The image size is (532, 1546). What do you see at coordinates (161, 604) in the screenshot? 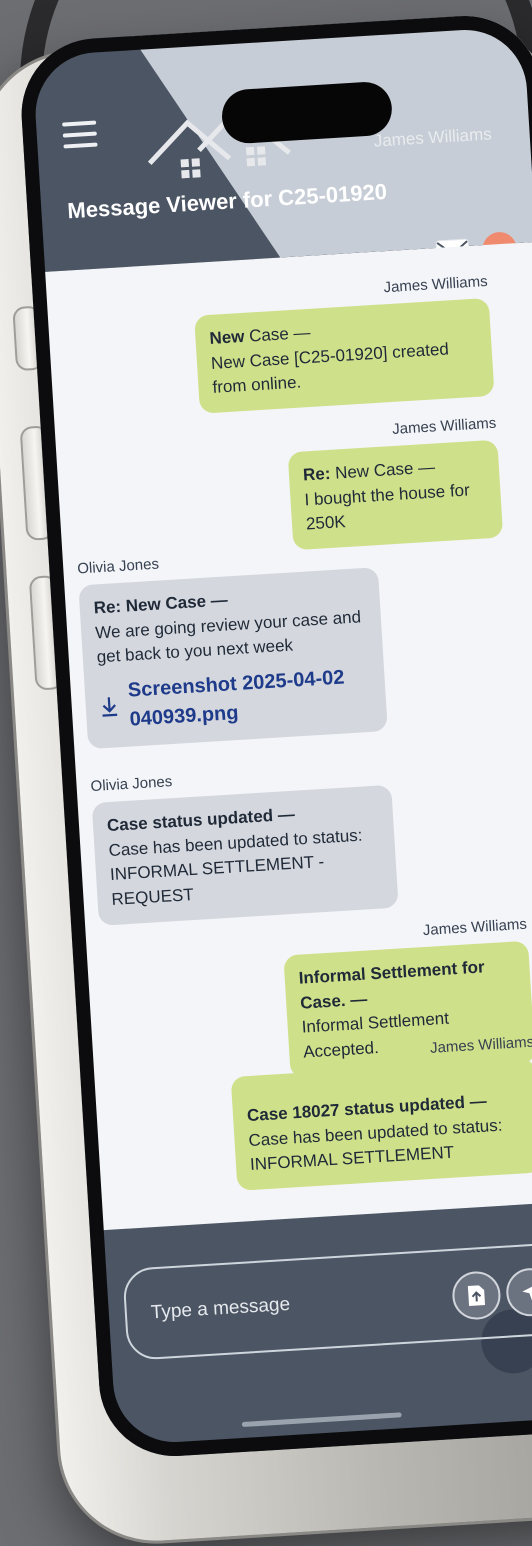
I see `message-subject: Re: New Case —` at bounding box center [161, 604].